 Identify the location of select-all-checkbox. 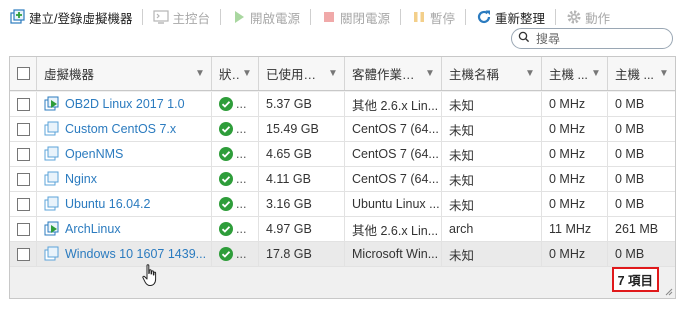
(23, 73).